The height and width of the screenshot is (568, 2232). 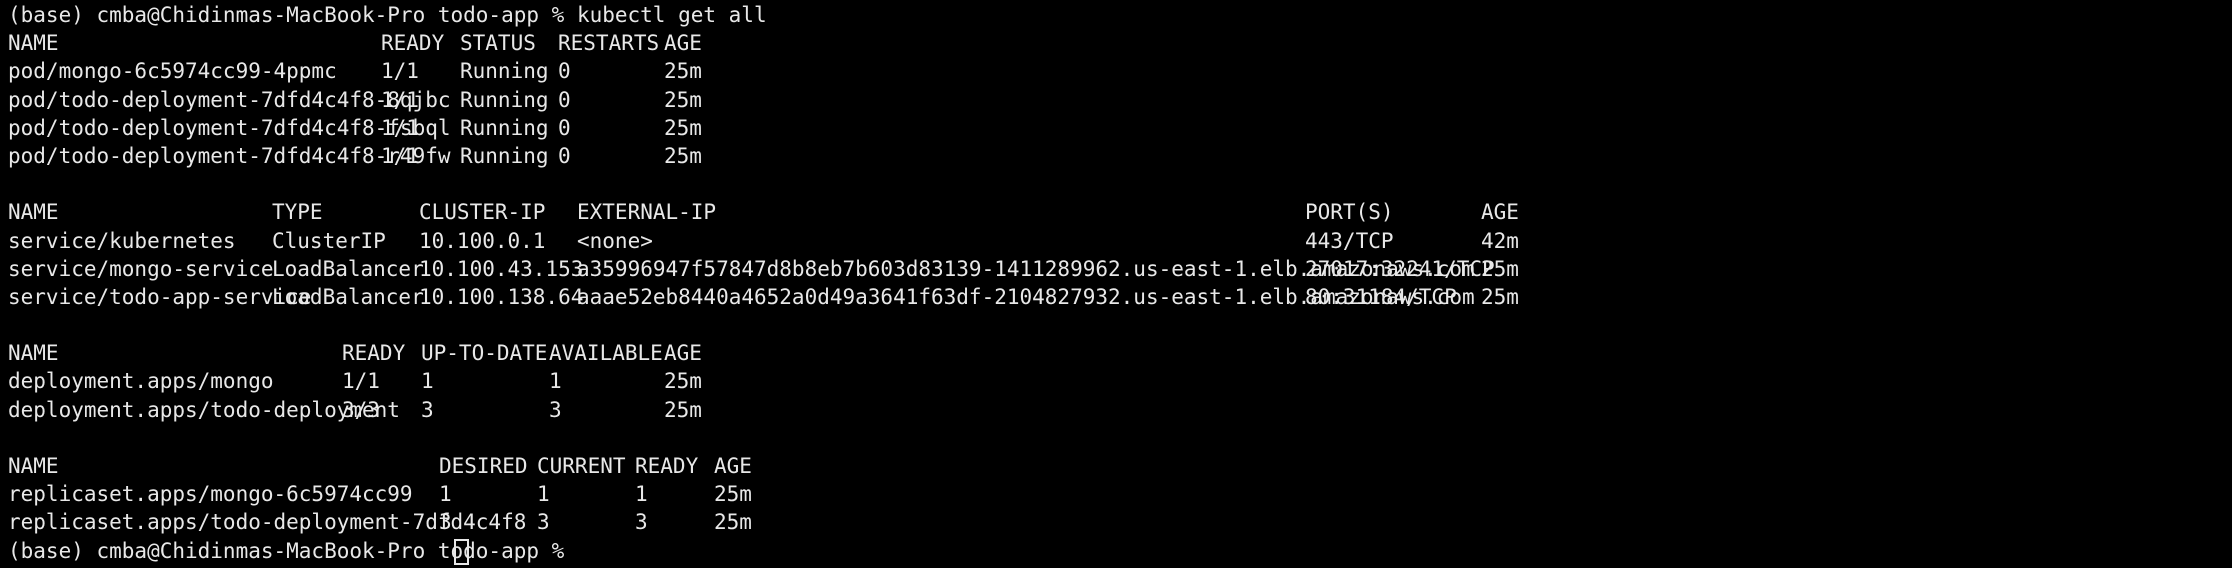 What do you see at coordinates (606, 353) in the screenshot?
I see `deployments-header-available: AVAILABLE` at bounding box center [606, 353].